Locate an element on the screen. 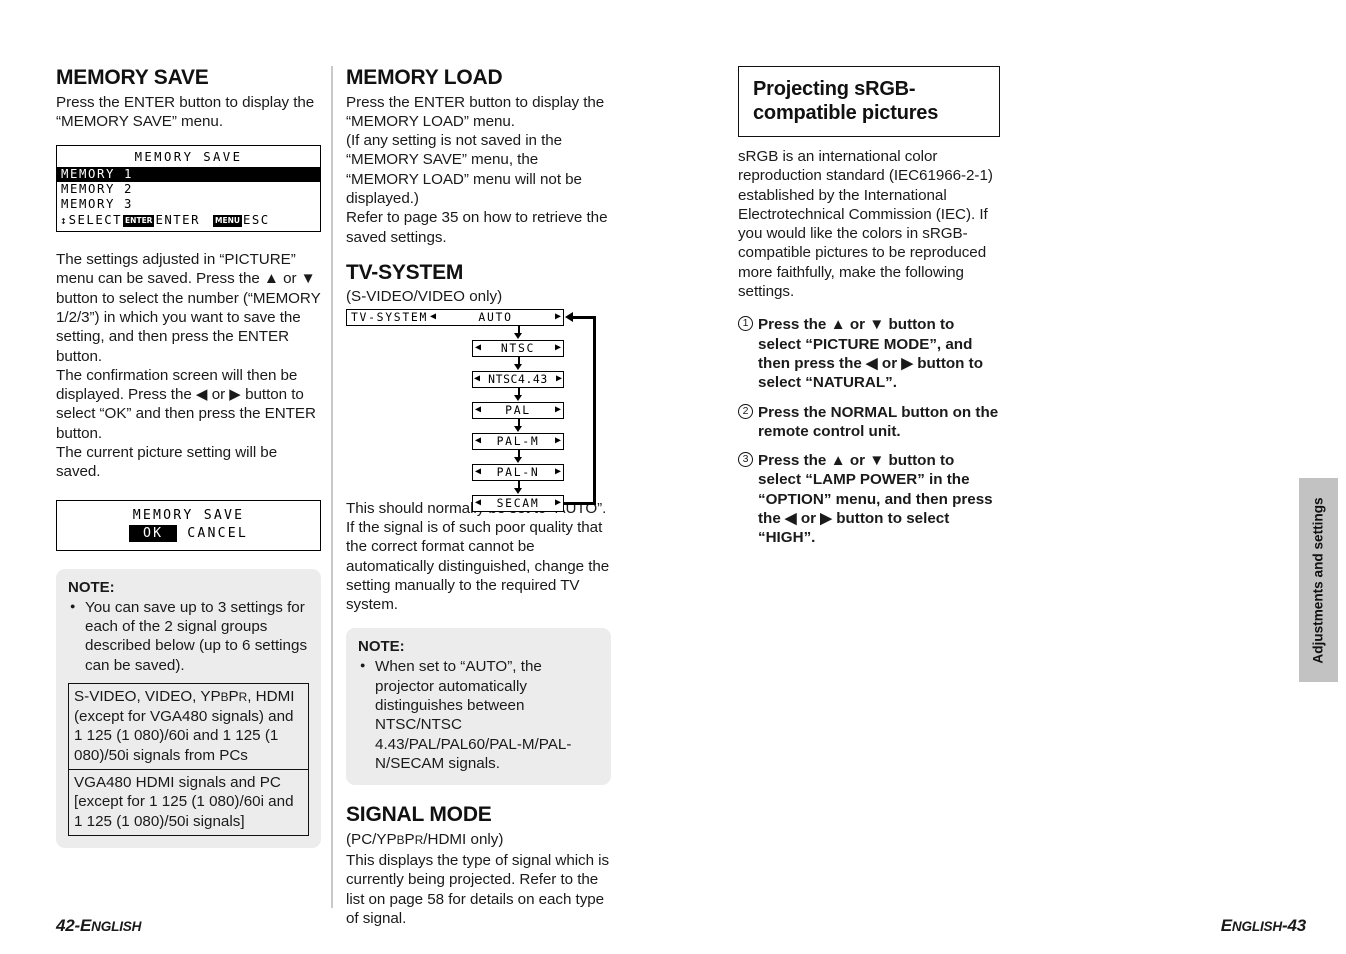 This screenshot has width=1346, height=954. menu-key-icon: MENU is located at coordinates (227, 220).